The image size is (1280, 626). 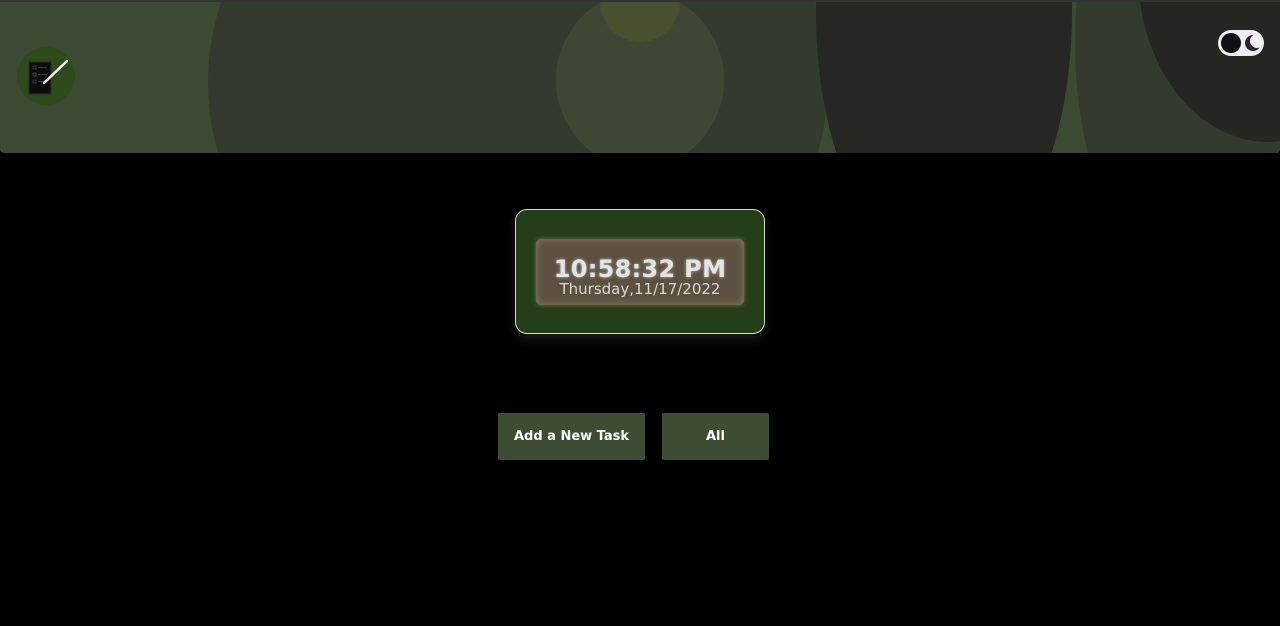 What do you see at coordinates (640, 269) in the screenshot?
I see `clock-time: 10:58:32 PM` at bounding box center [640, 269].